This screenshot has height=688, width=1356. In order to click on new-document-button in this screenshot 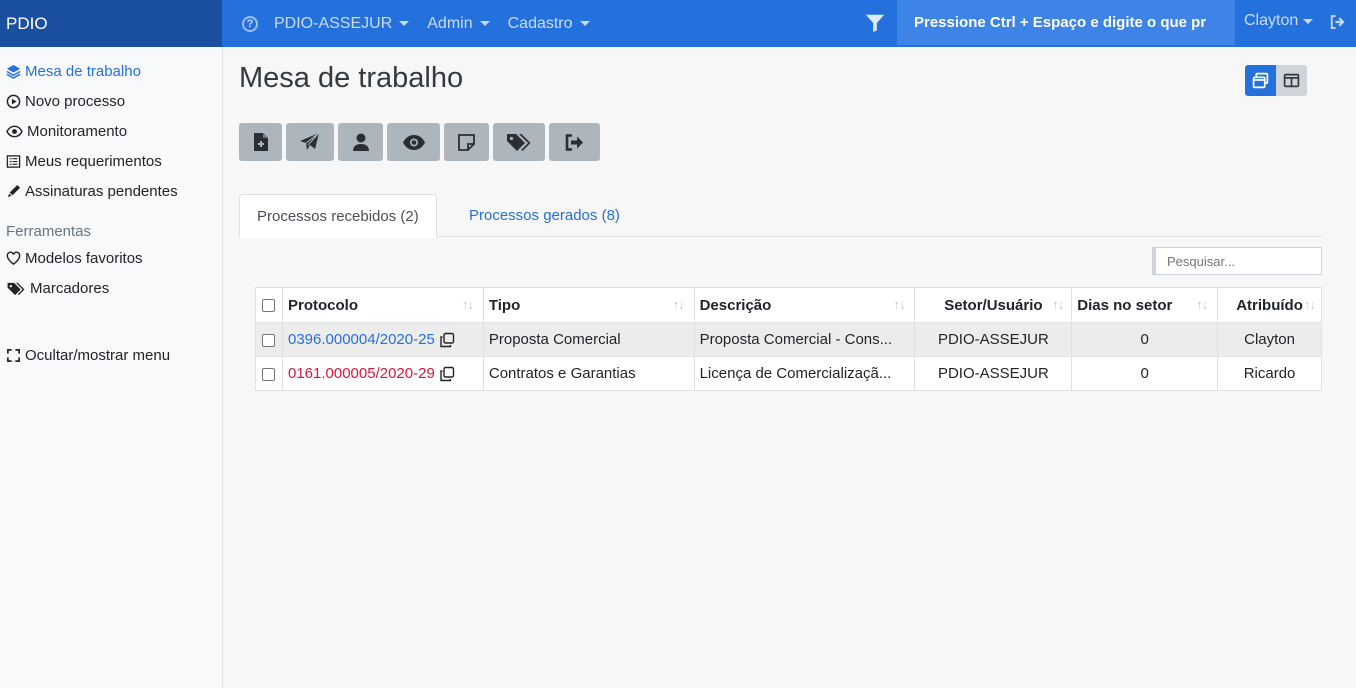, I will do `click(260, 142)`.